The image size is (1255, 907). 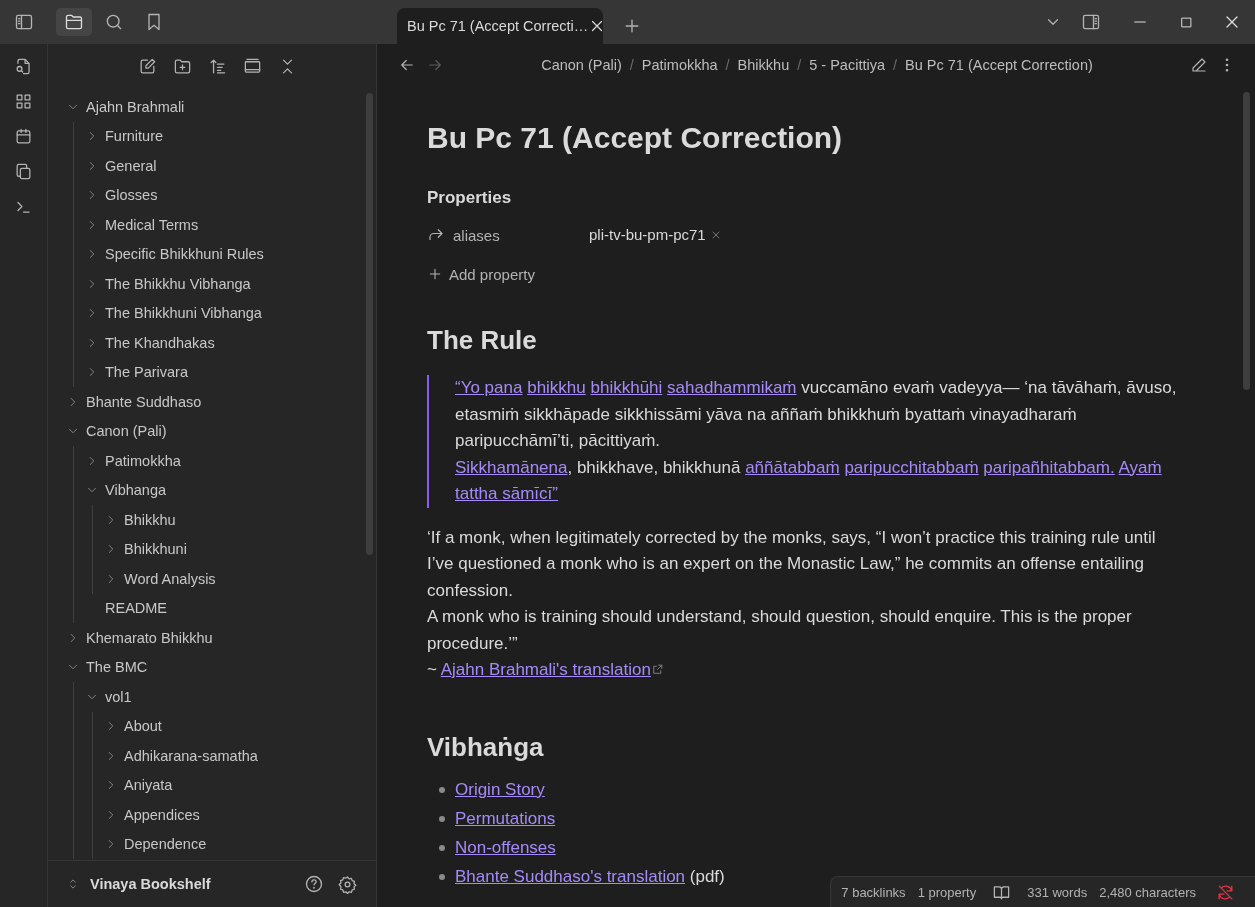 I want to click on property-key: aliases, so click(x=476, y=235).